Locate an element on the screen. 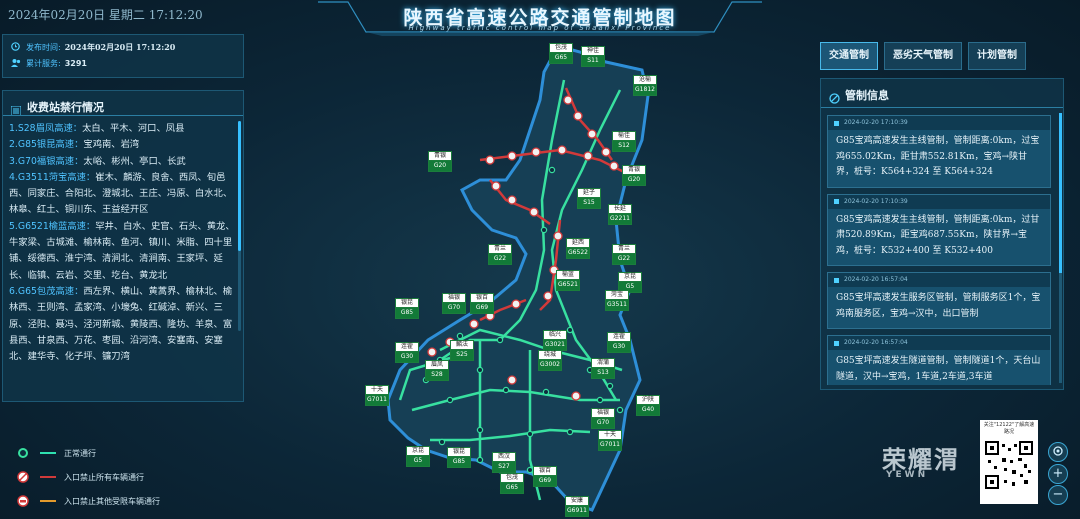 This screenshot has height=519, width=1080. control-list-scrollbar is located at coordinates (1060, 248).